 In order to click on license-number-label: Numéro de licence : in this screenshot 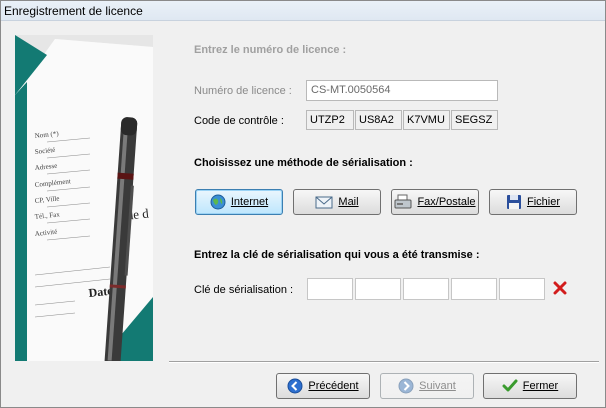, I will do `click(243, 91)`.